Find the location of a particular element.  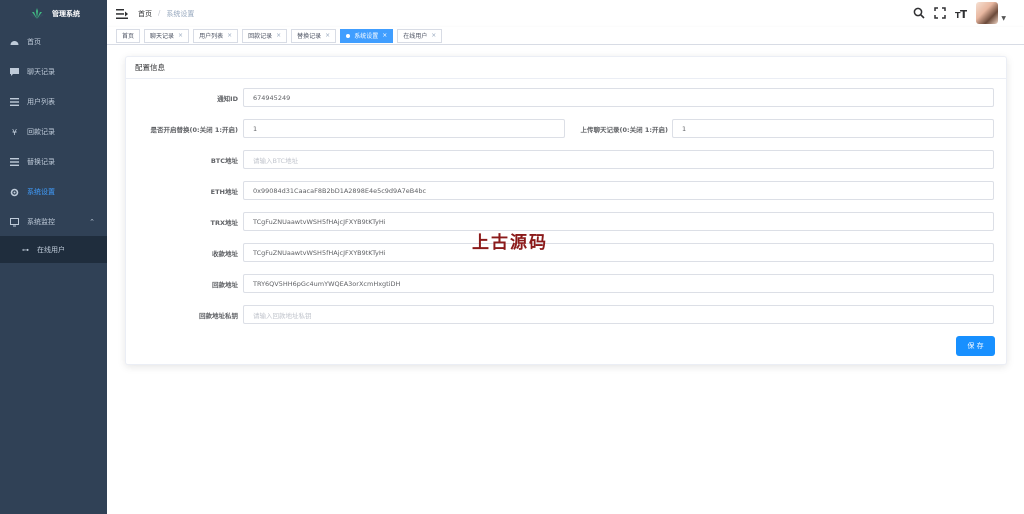

eth-label: ETH地址 is located at coordinates (224, 192).